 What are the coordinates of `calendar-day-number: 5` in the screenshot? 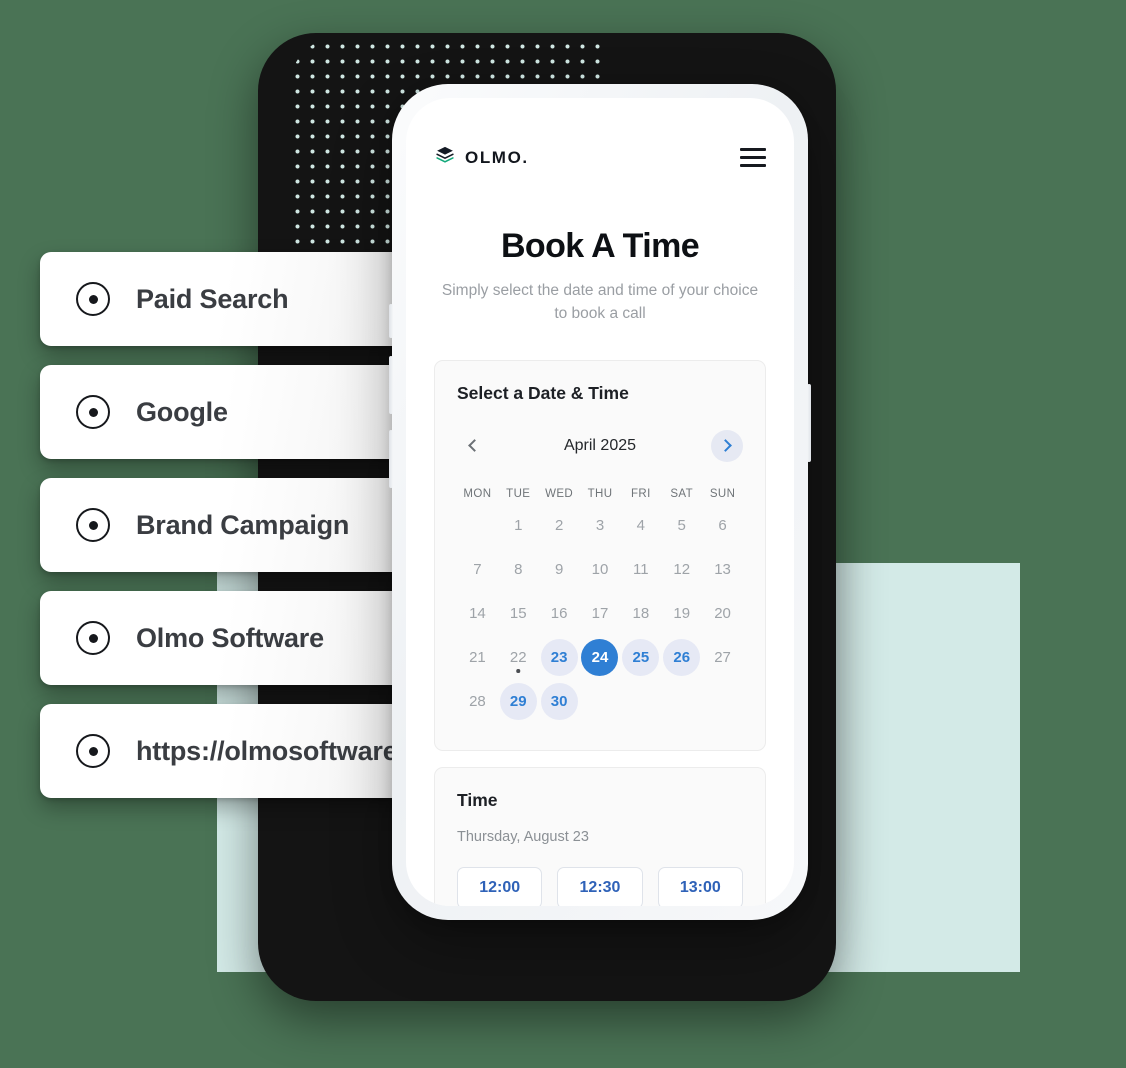 It's located at (681, 526).